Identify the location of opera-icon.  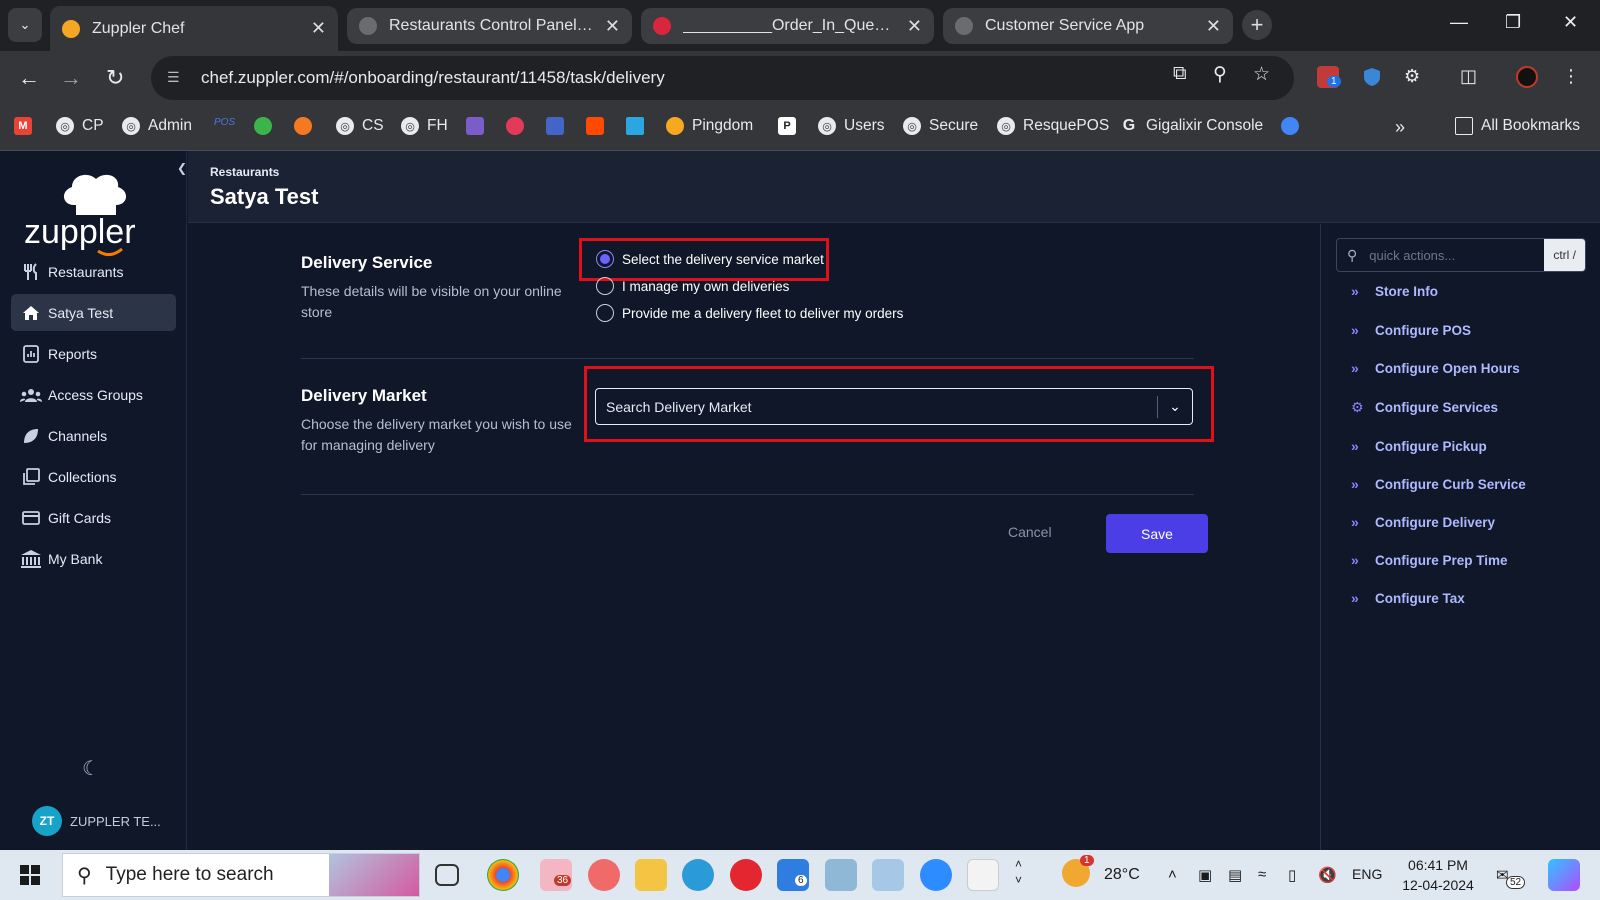
(746, 875).